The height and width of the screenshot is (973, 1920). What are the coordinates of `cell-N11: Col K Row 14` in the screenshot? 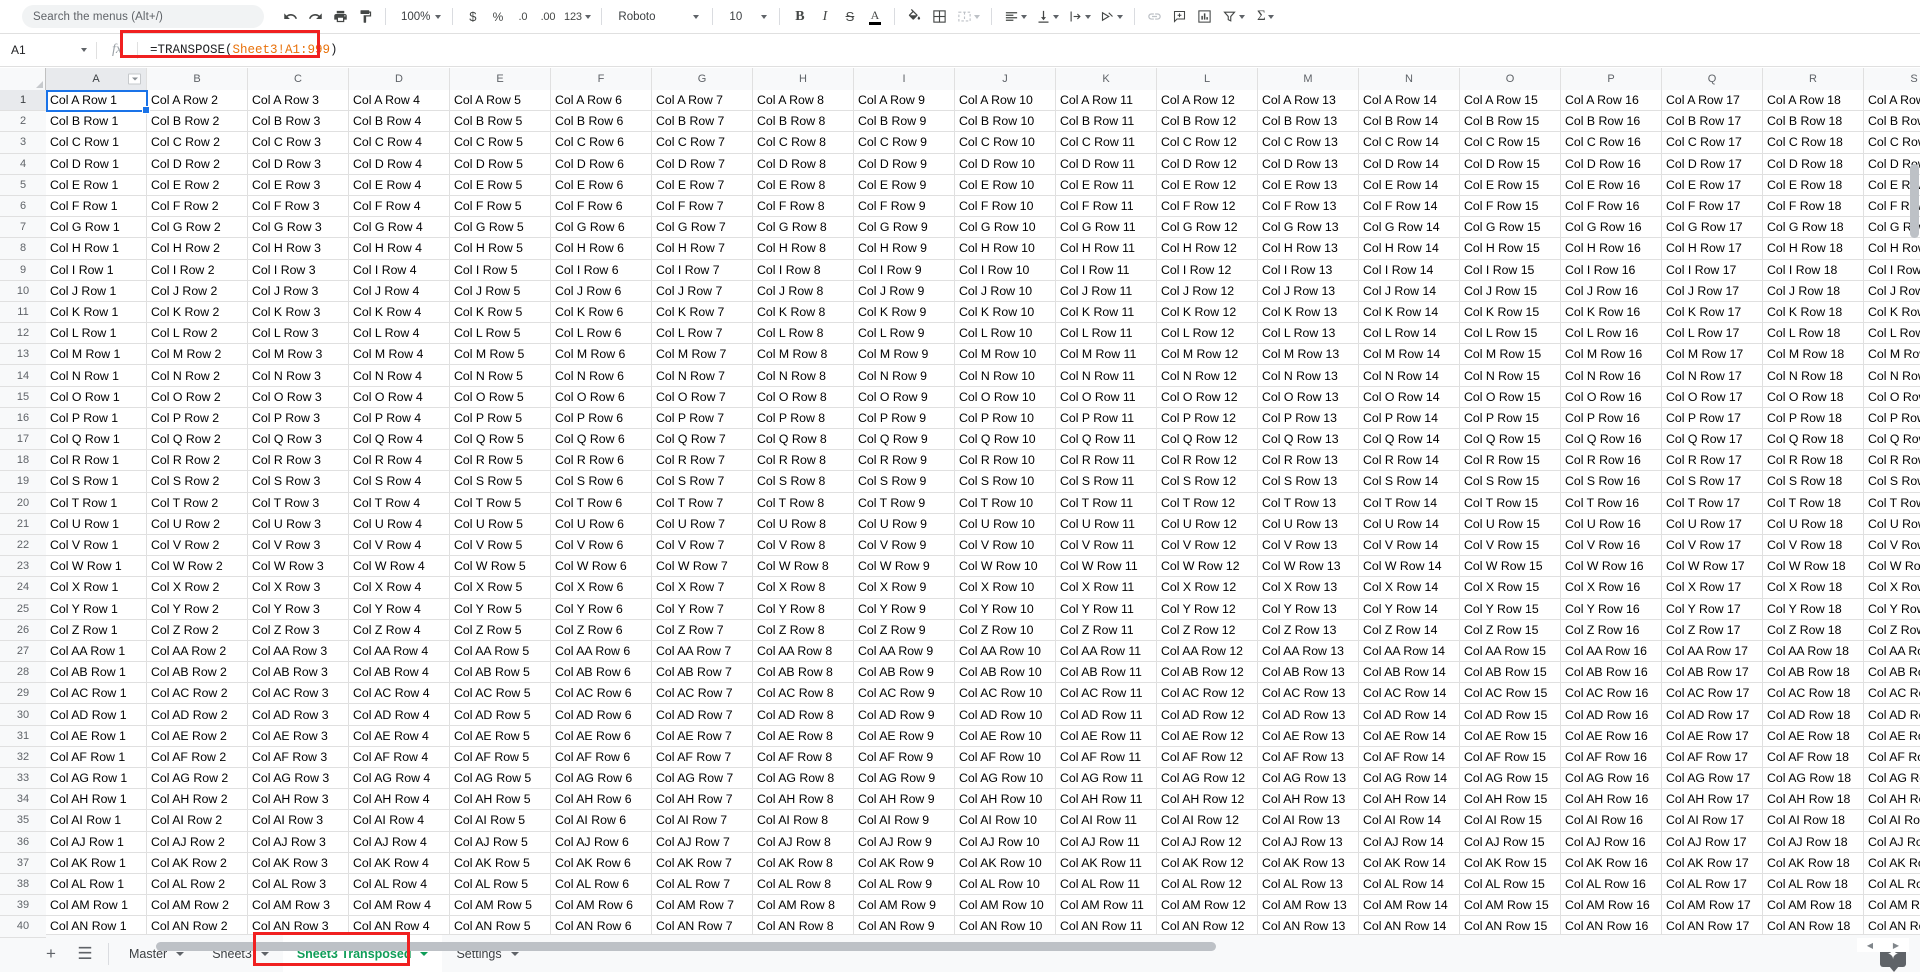 It's located at (1409, 312).